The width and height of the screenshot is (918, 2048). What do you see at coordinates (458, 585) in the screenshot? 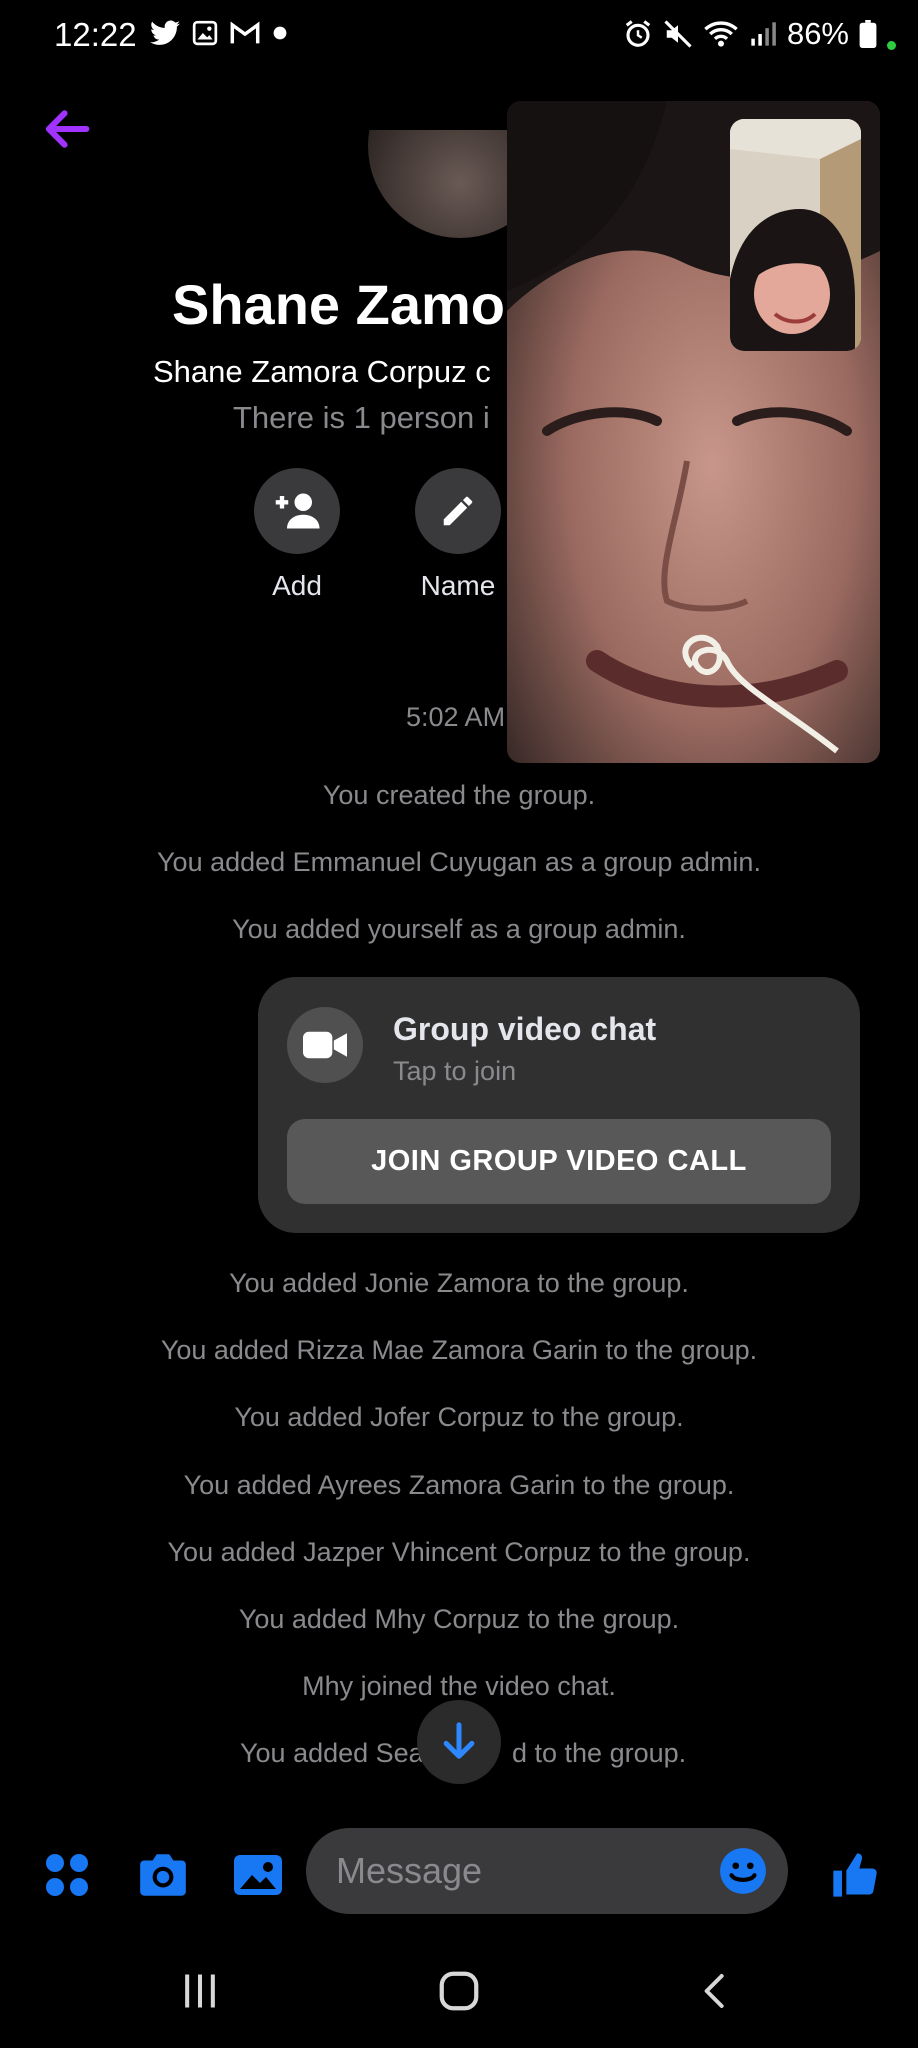
I see `name-label: Name` at bounding box center [458, 585].